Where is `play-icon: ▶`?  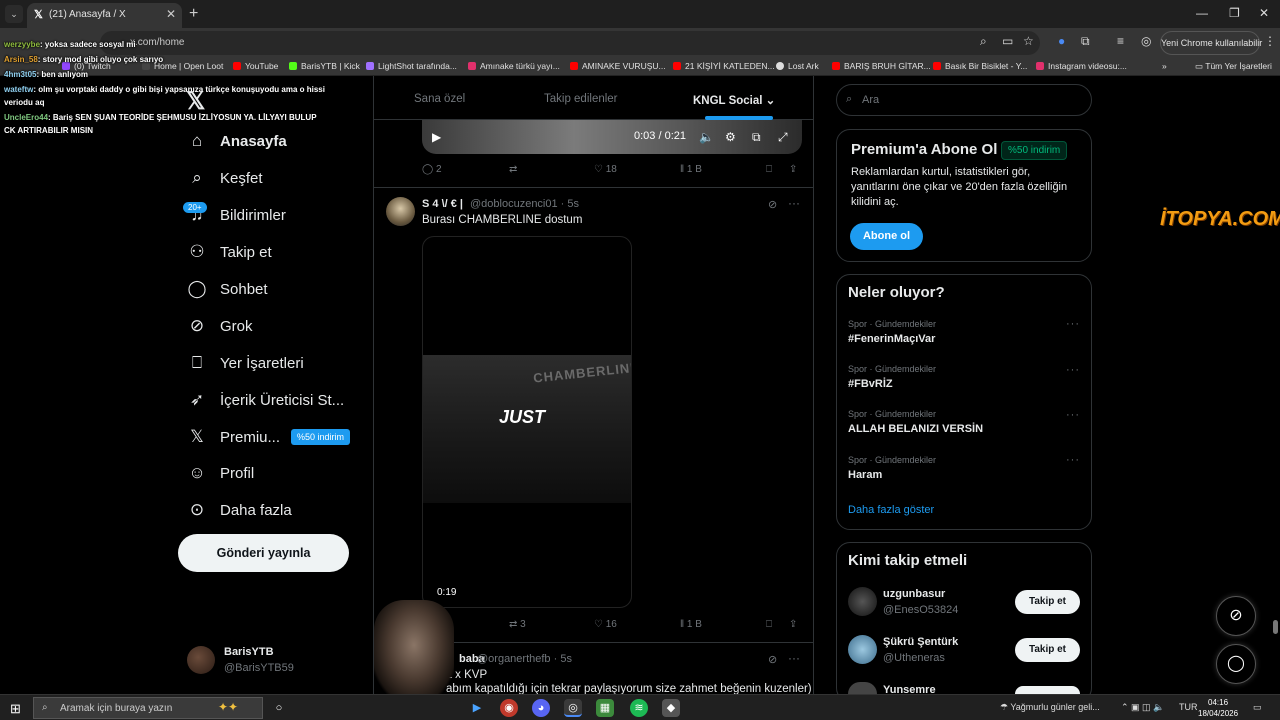
play-icon: ▶ is located at coordinates (436, 137).